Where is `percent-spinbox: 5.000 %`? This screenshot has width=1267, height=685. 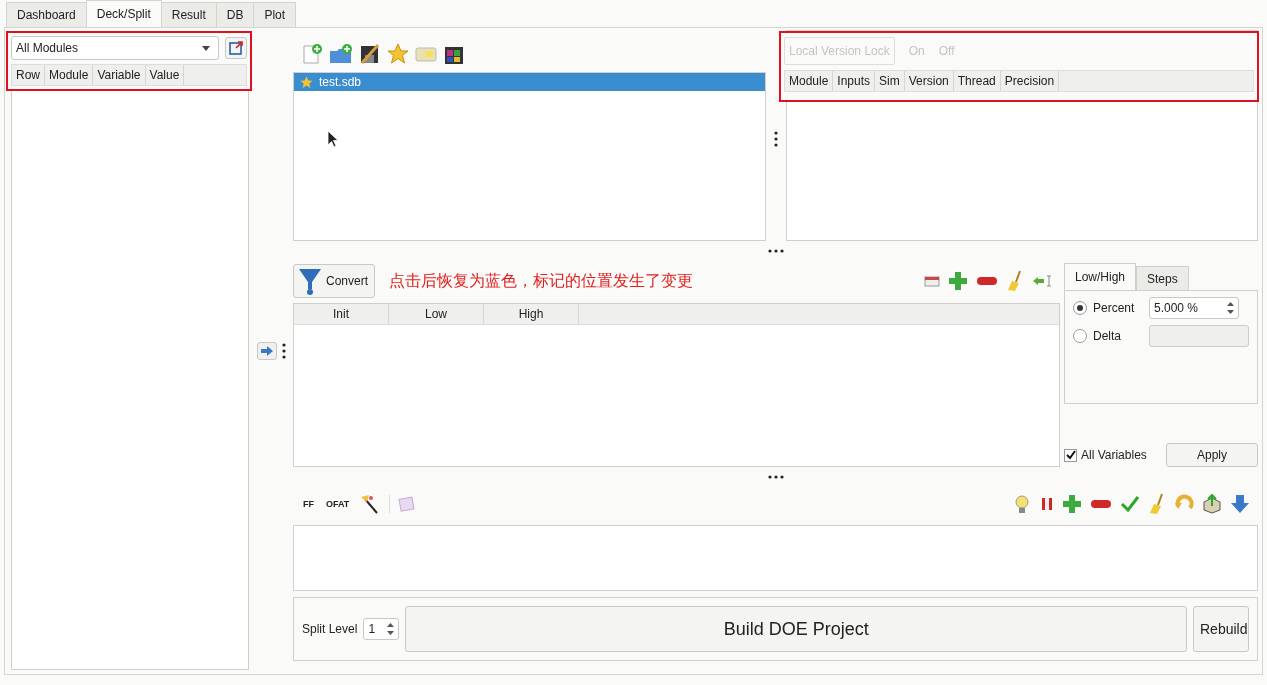 percent-spinbox: 5.000 % is located at coordinates (1194, 308).